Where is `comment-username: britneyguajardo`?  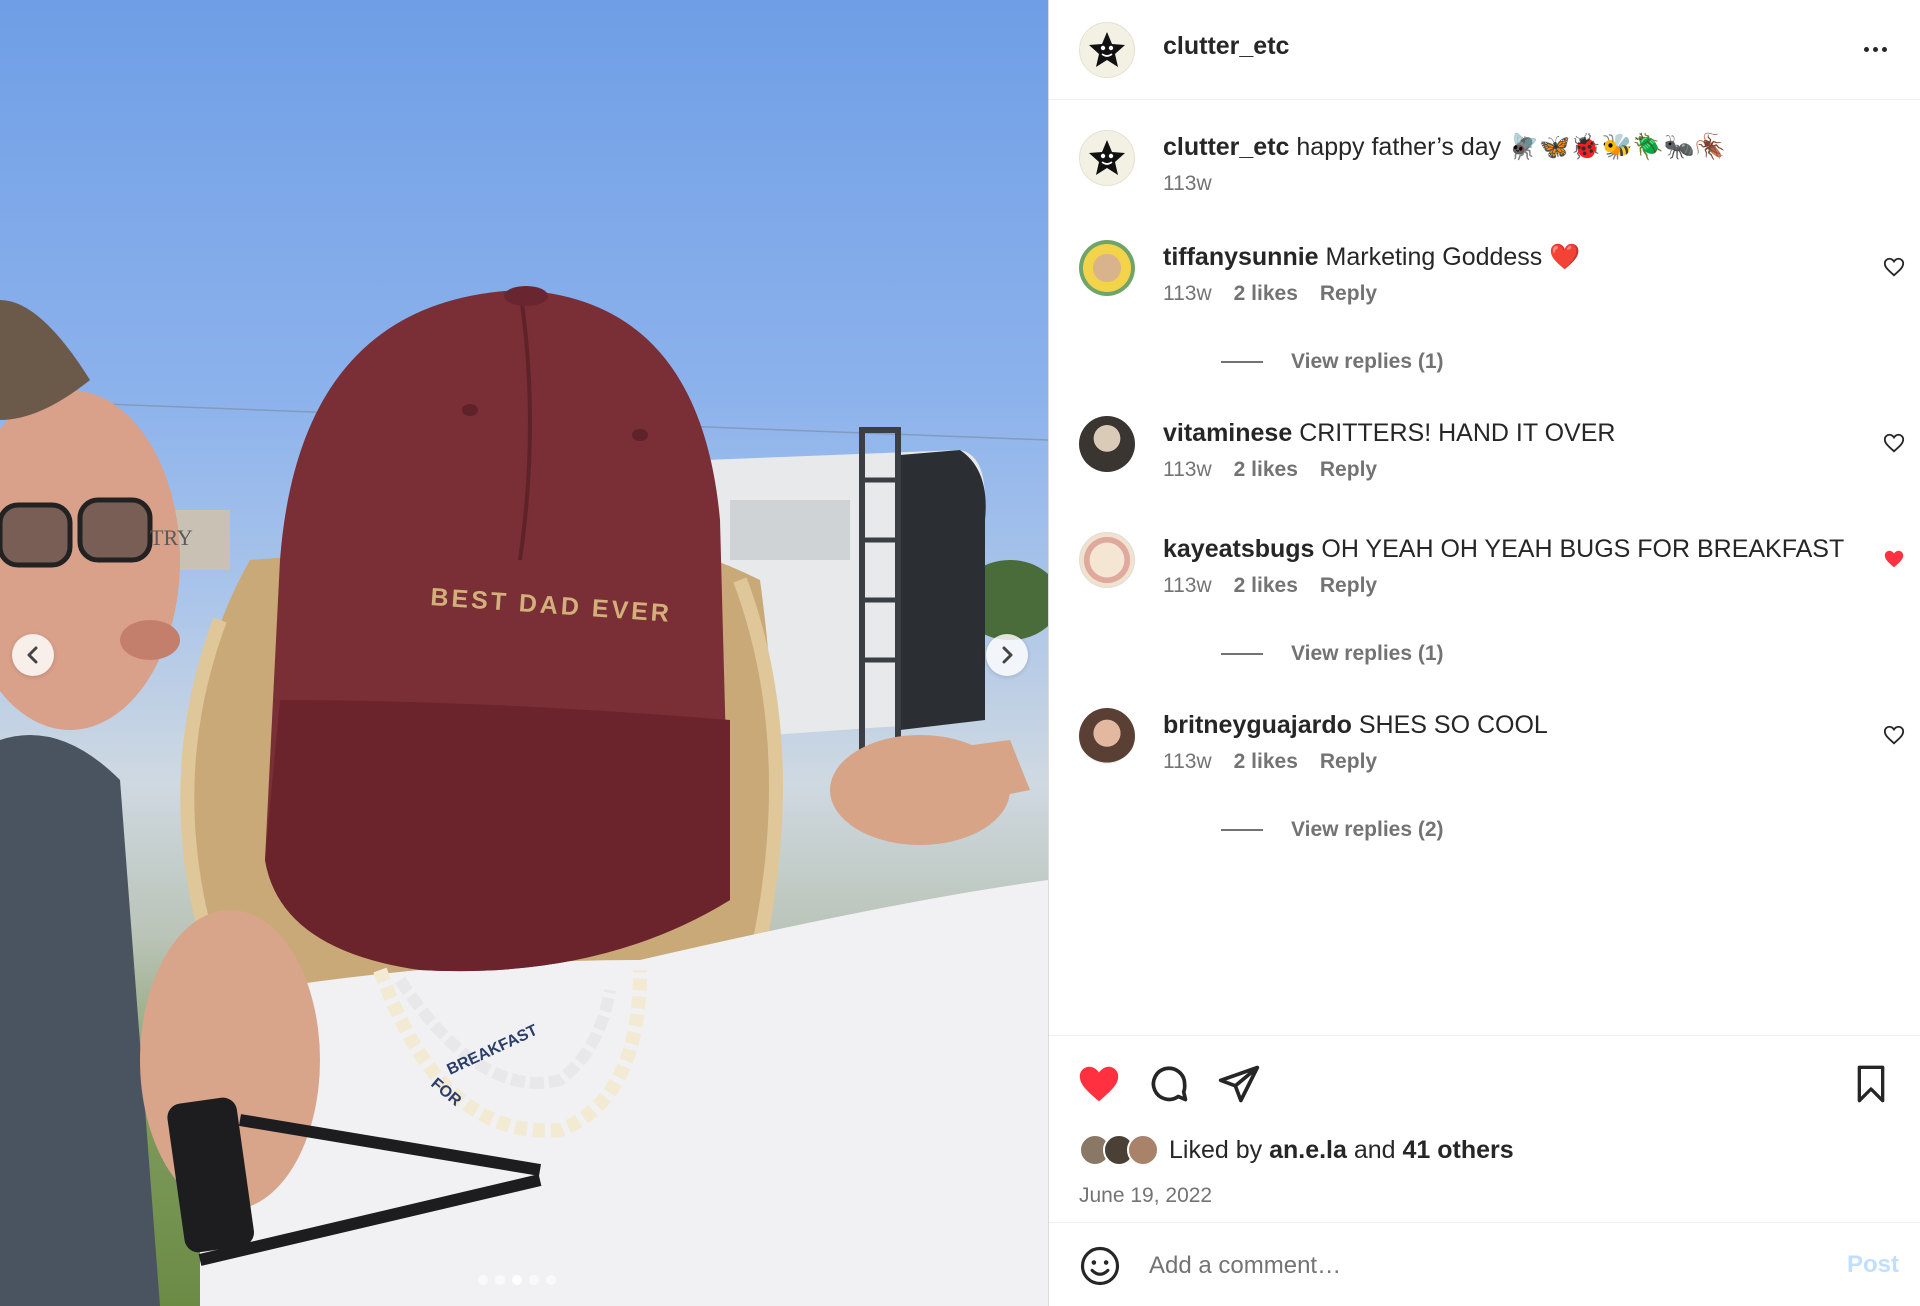 comment-username: britneyguajardo is located at coordinates (1257, 725).